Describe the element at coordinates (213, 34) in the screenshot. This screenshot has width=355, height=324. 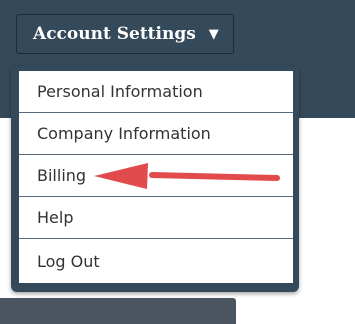
I see `caret-down-icon: ▼` at that location.